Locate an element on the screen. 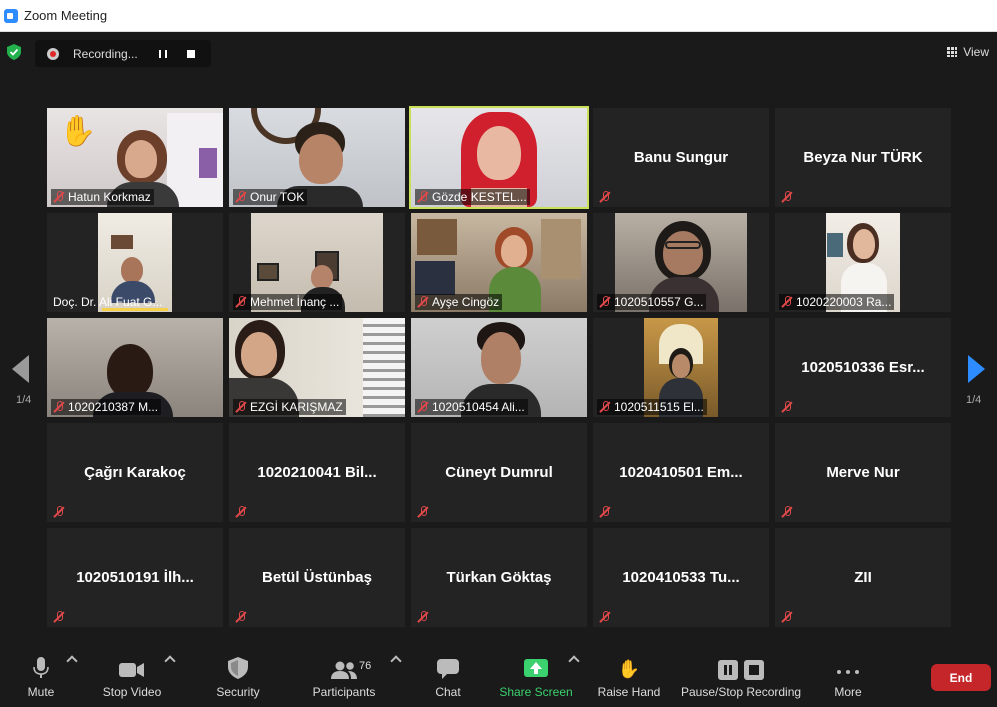  raise-hand-icon: ✋ is located at coordinates (629, 669).